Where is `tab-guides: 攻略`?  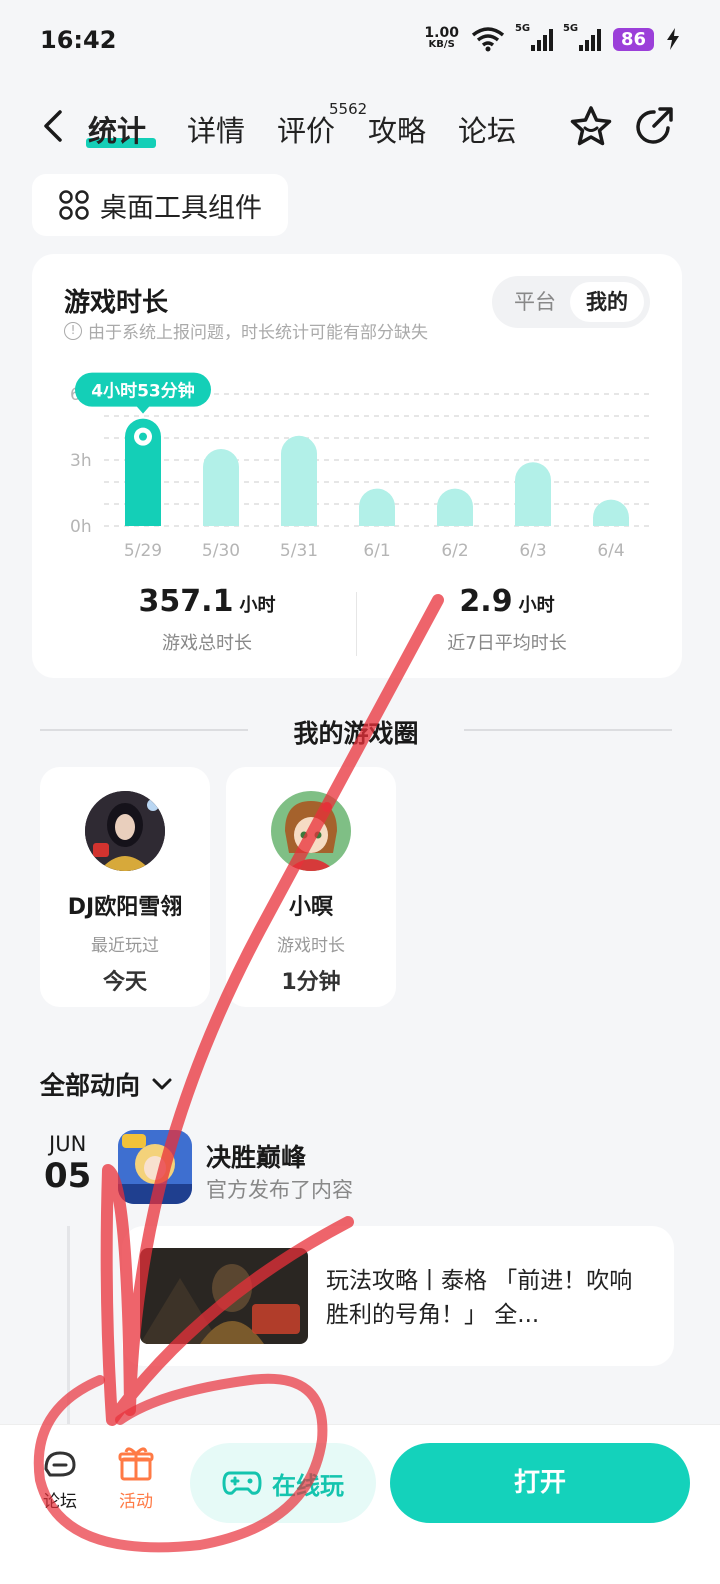 tab-guides: 攻略 is located at coordinates (397, 129).